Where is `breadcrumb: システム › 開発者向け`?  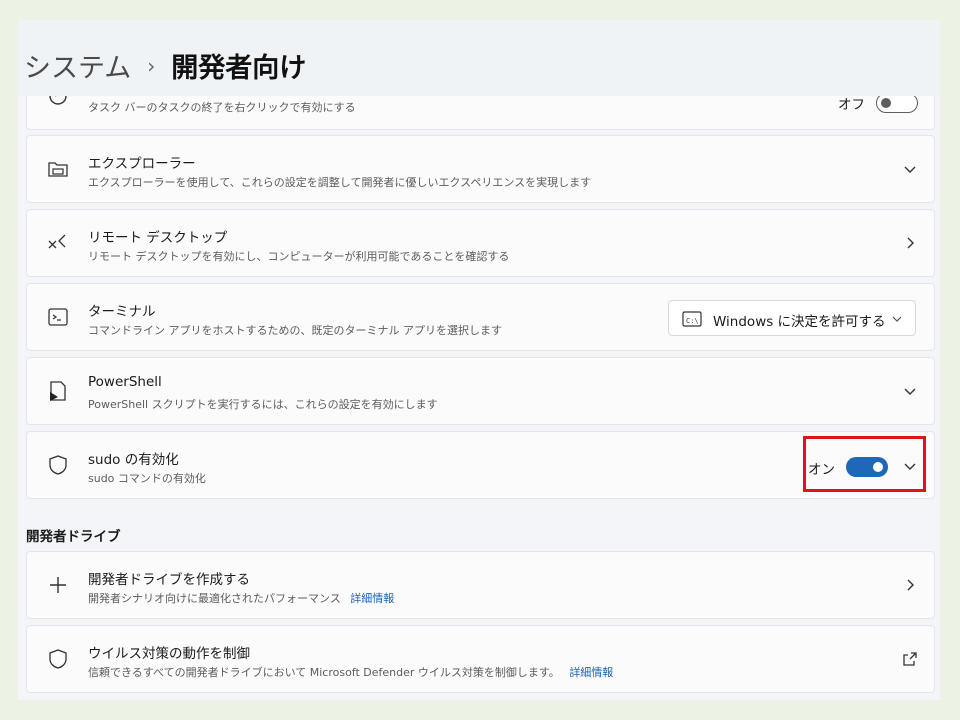
breadcrumb: システム › 開発者向け is located at coordinates (165, 65).